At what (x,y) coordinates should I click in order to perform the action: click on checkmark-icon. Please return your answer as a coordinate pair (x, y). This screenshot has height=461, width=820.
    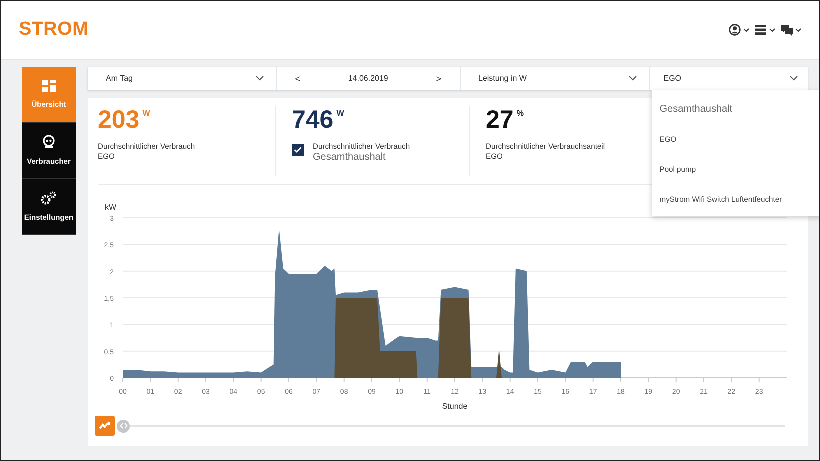
    Looking at the image, I should click on (298, 150).